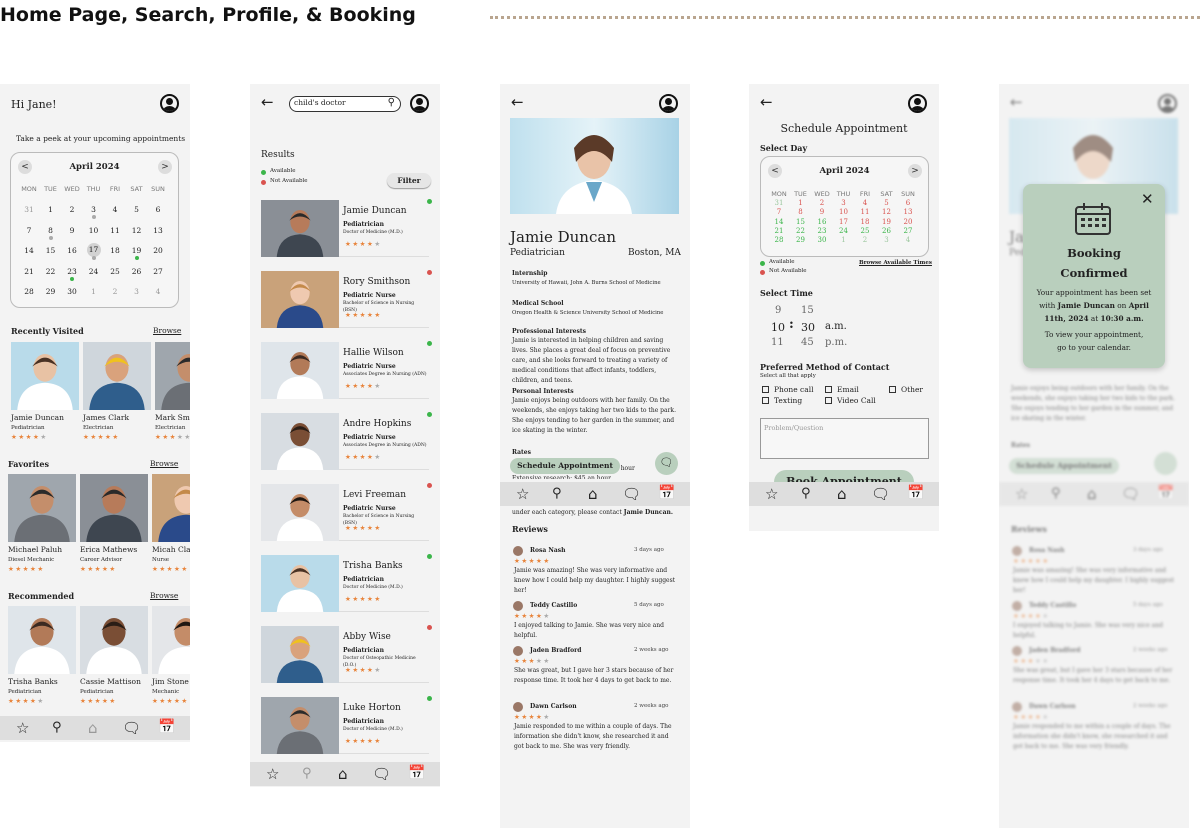 The height and width of the screenshot is (828, 1200). I want to click on video-call-checkbox: Video Call, so click(850, 400).